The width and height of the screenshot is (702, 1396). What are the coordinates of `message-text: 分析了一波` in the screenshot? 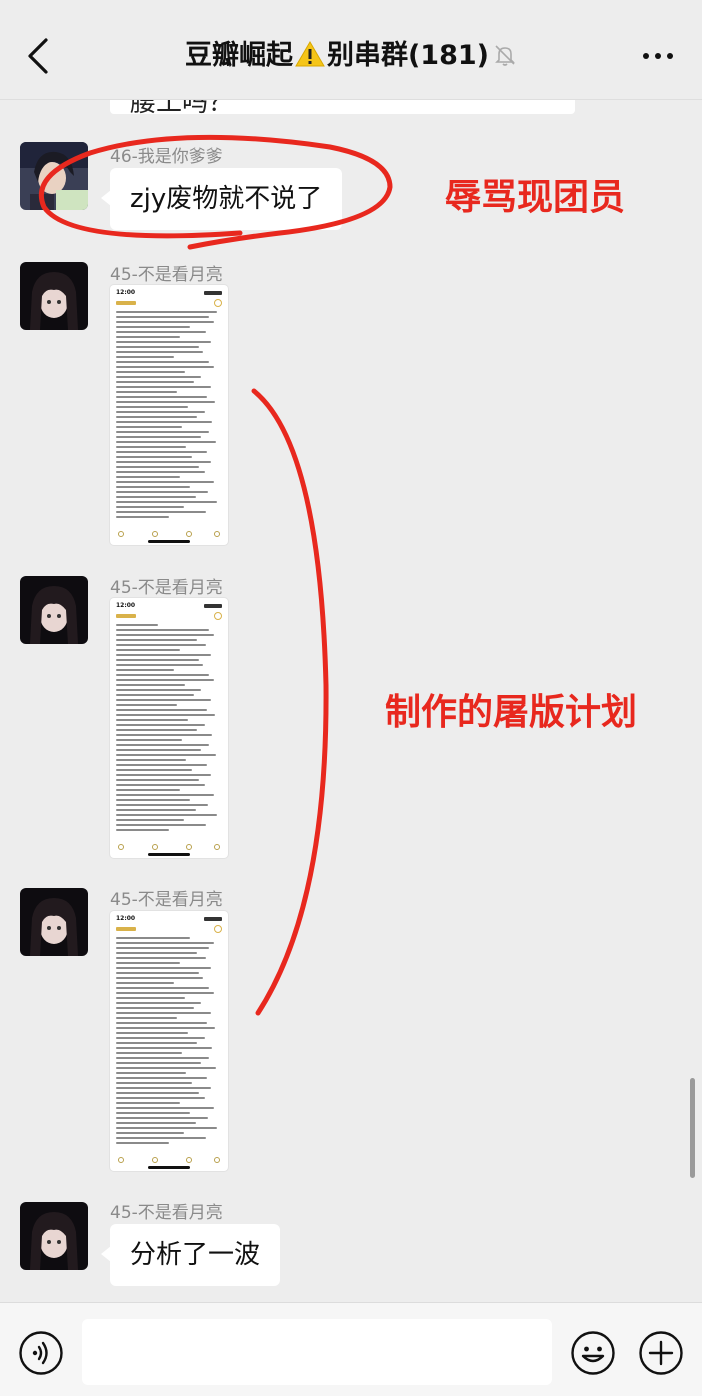 It's located at (195, 1255).